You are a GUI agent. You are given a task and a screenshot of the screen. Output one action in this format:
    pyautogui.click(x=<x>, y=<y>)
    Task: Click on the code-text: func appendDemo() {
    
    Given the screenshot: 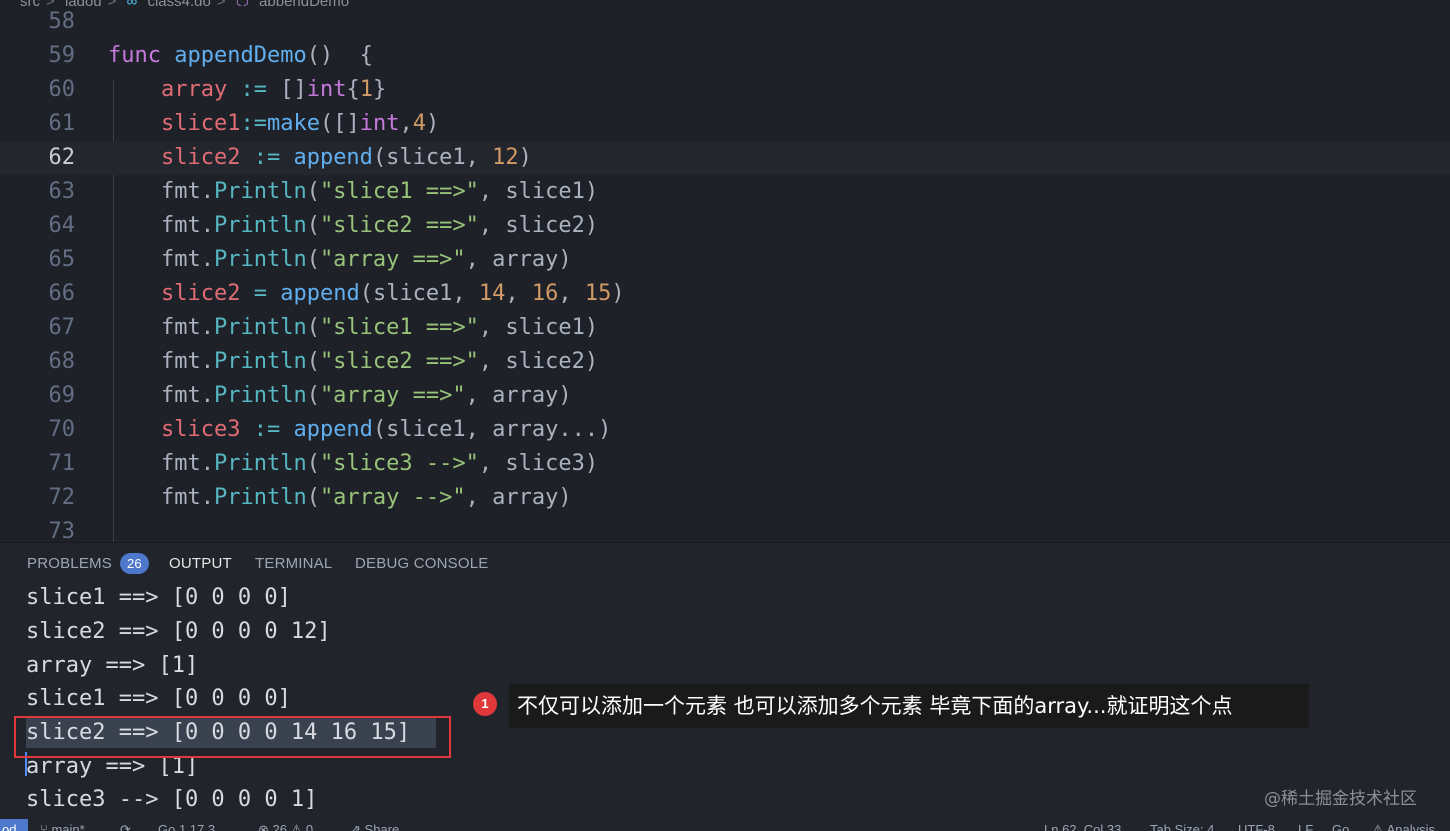 What is the action you would take?
    pyautogui.click(x=240, y=56)
    